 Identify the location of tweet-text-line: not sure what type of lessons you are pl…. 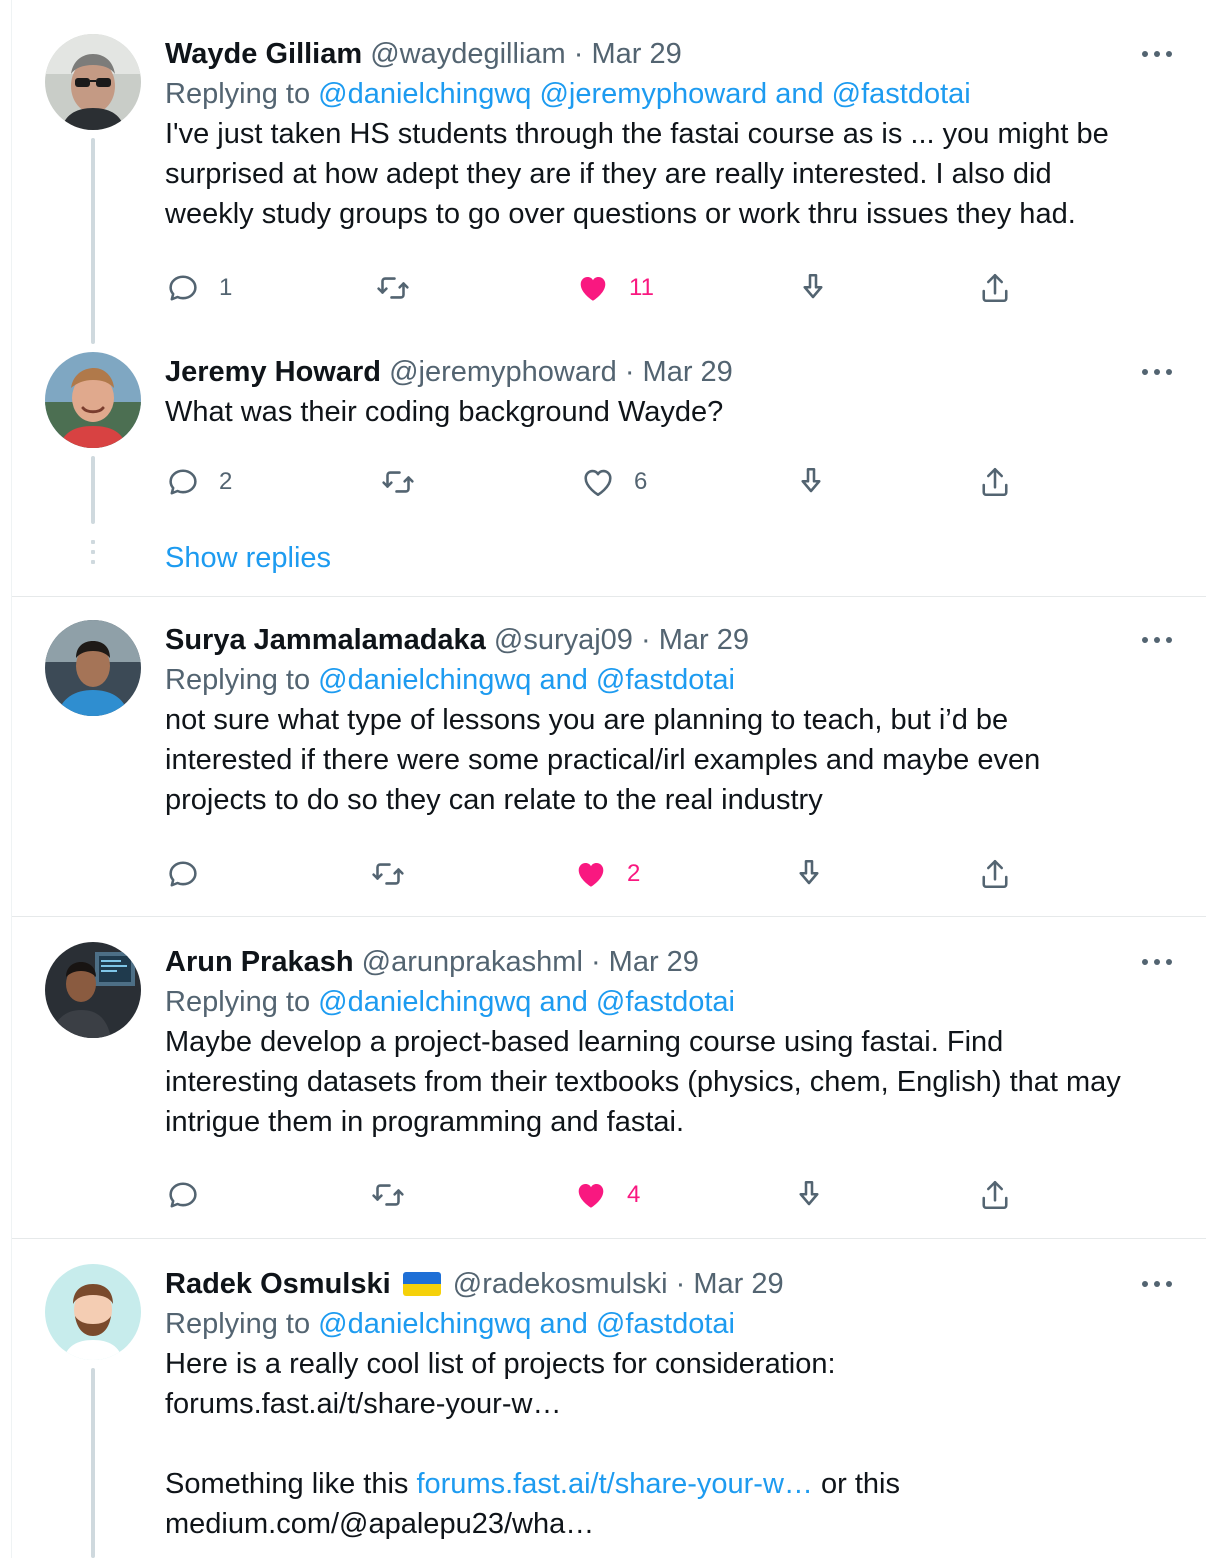
(587, 720).